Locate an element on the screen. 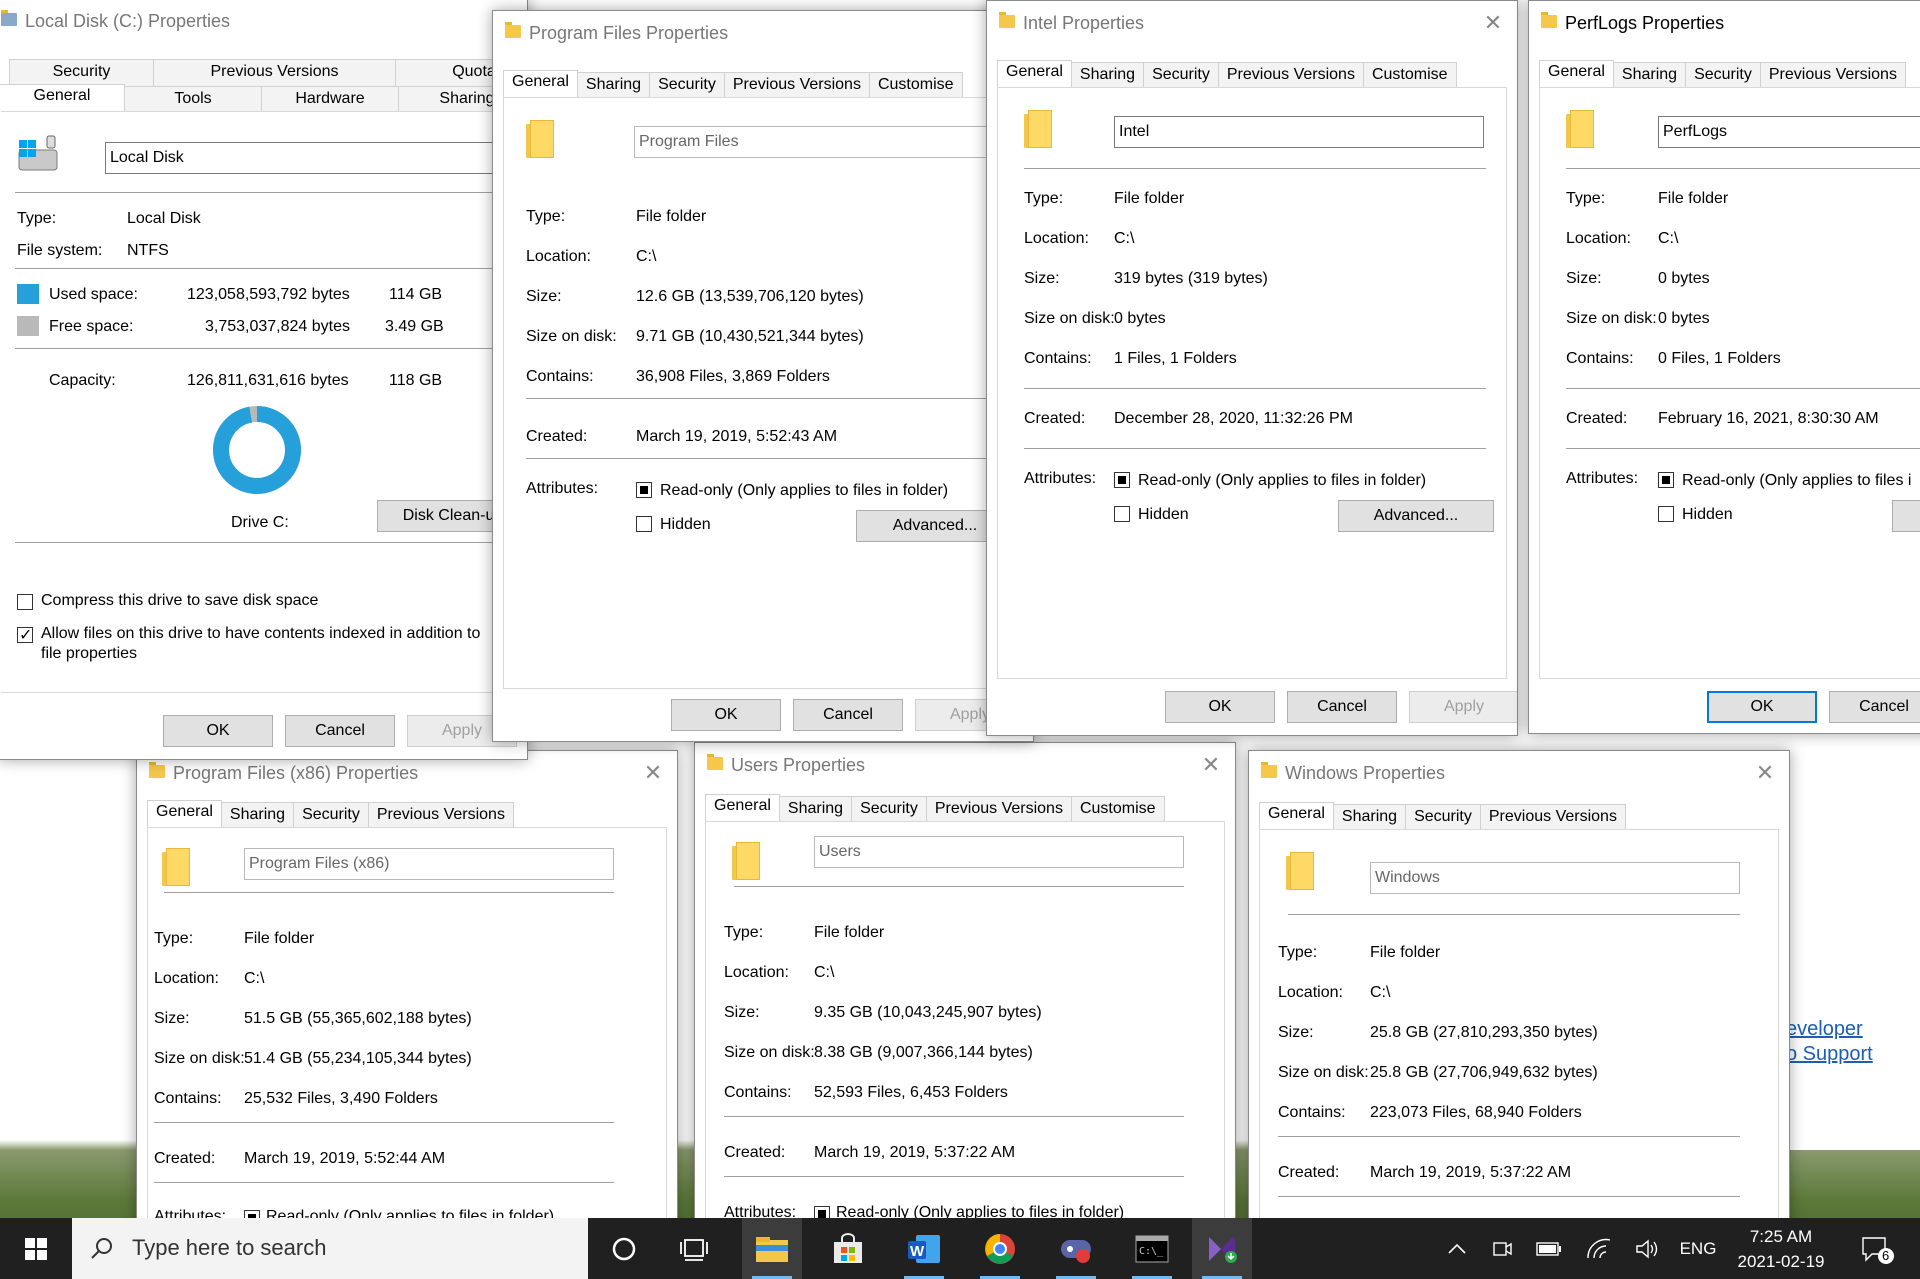  contains-value: 52,593 Files, 6,453 Folders is located at coordinates (911, 1092).